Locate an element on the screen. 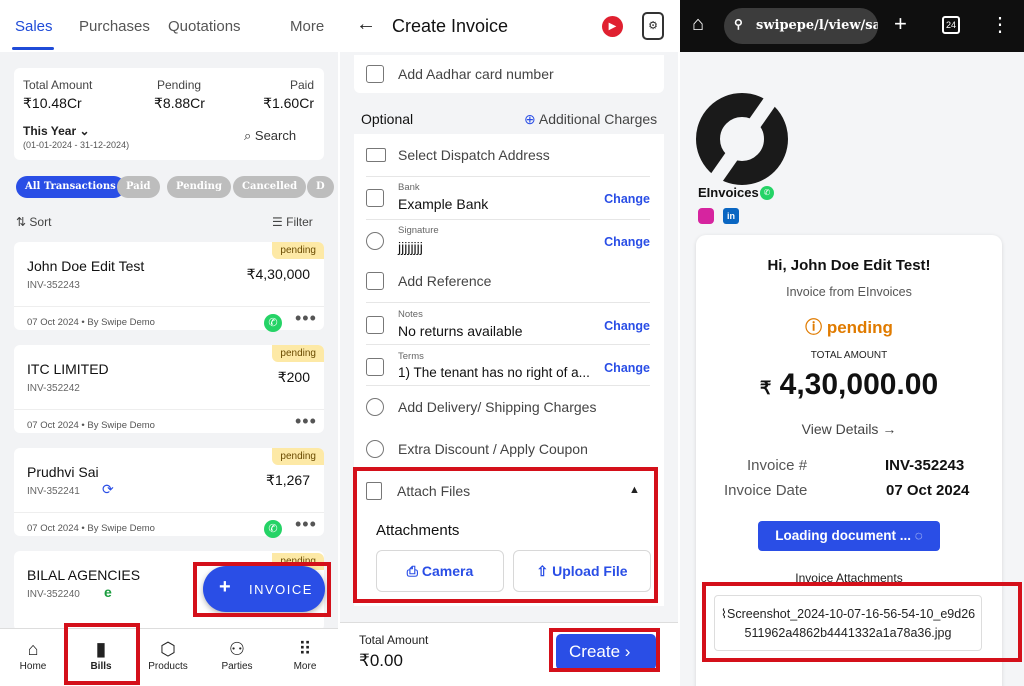 The image size is (1024, 686). filter-label: Filter is located at coordinates (299, 222).